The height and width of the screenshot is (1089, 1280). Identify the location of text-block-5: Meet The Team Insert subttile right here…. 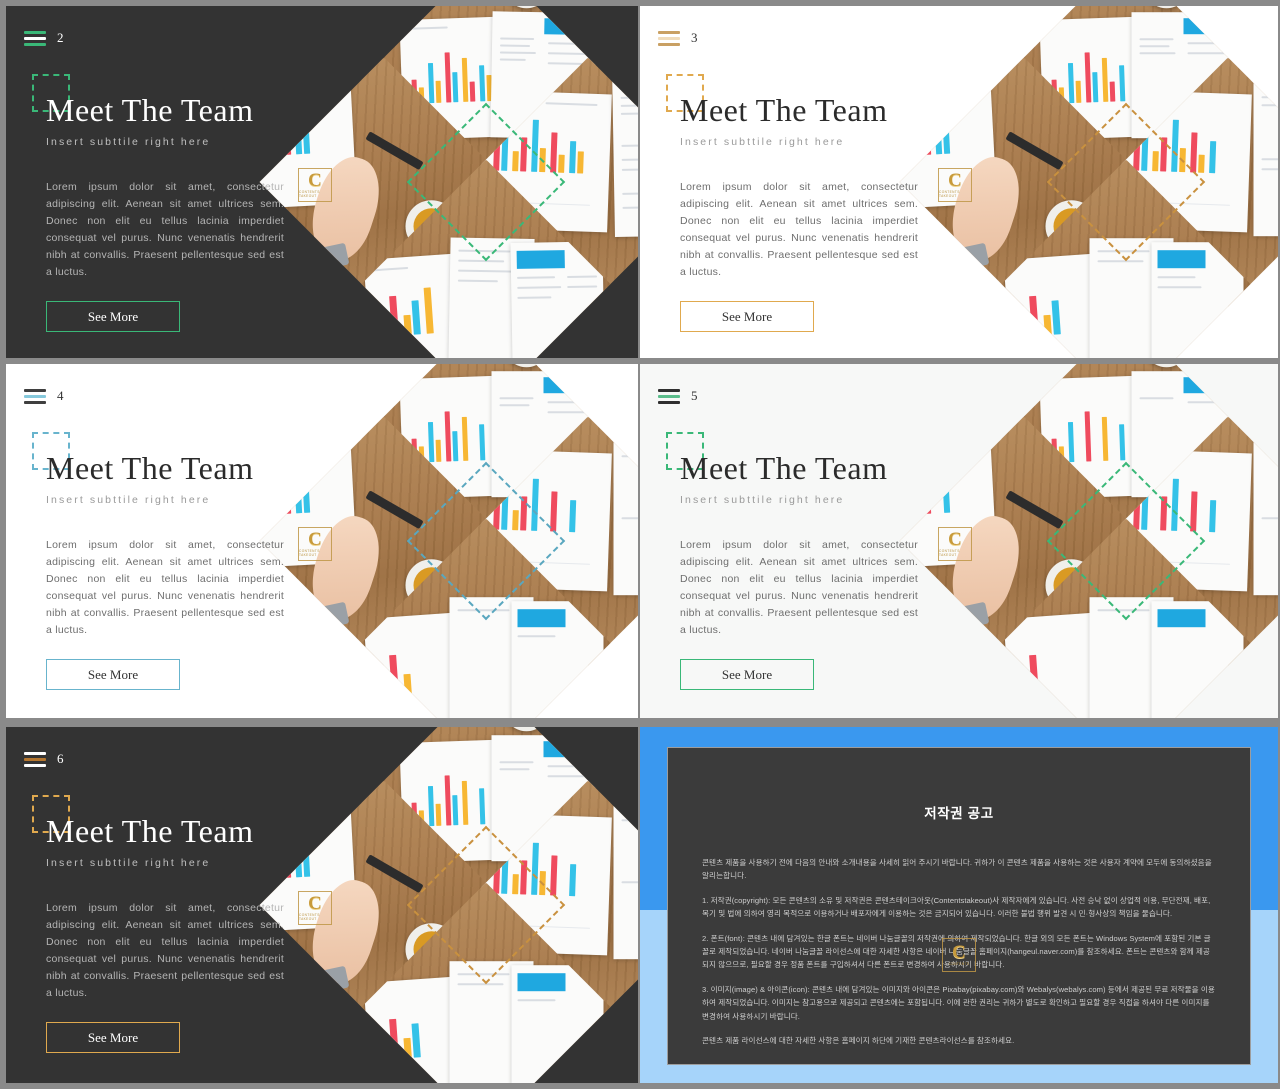
(804, 561).